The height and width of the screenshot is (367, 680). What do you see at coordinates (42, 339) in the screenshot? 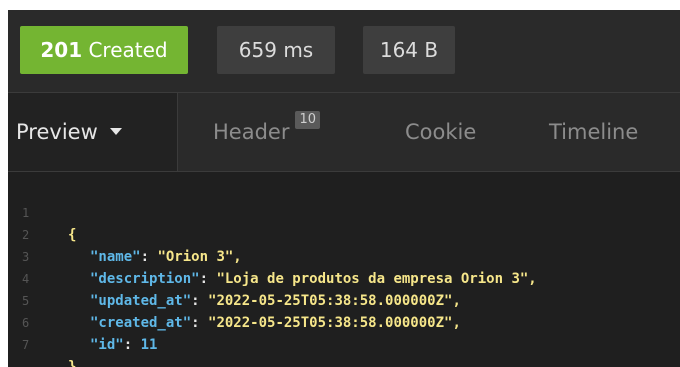
I see `code-line: 7 }` at bounding box center [42, 339].